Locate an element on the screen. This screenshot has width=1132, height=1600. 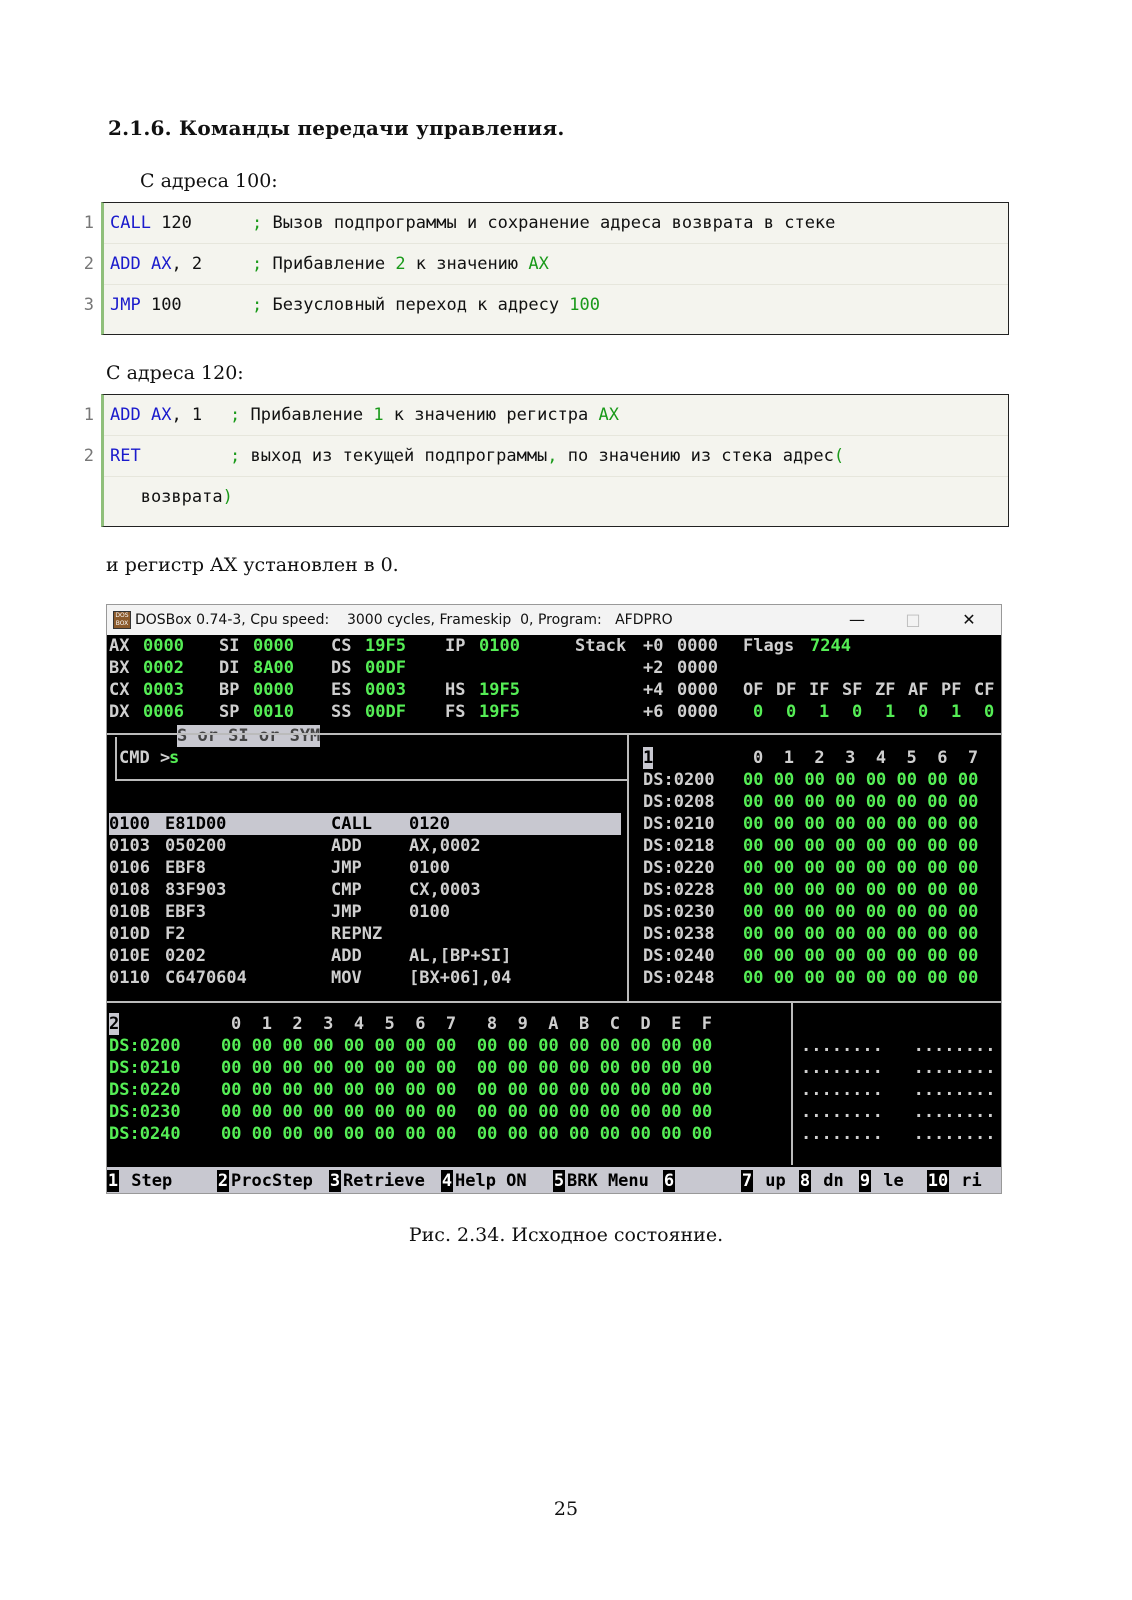
register-name: BX is located at coordinates (119, 668).